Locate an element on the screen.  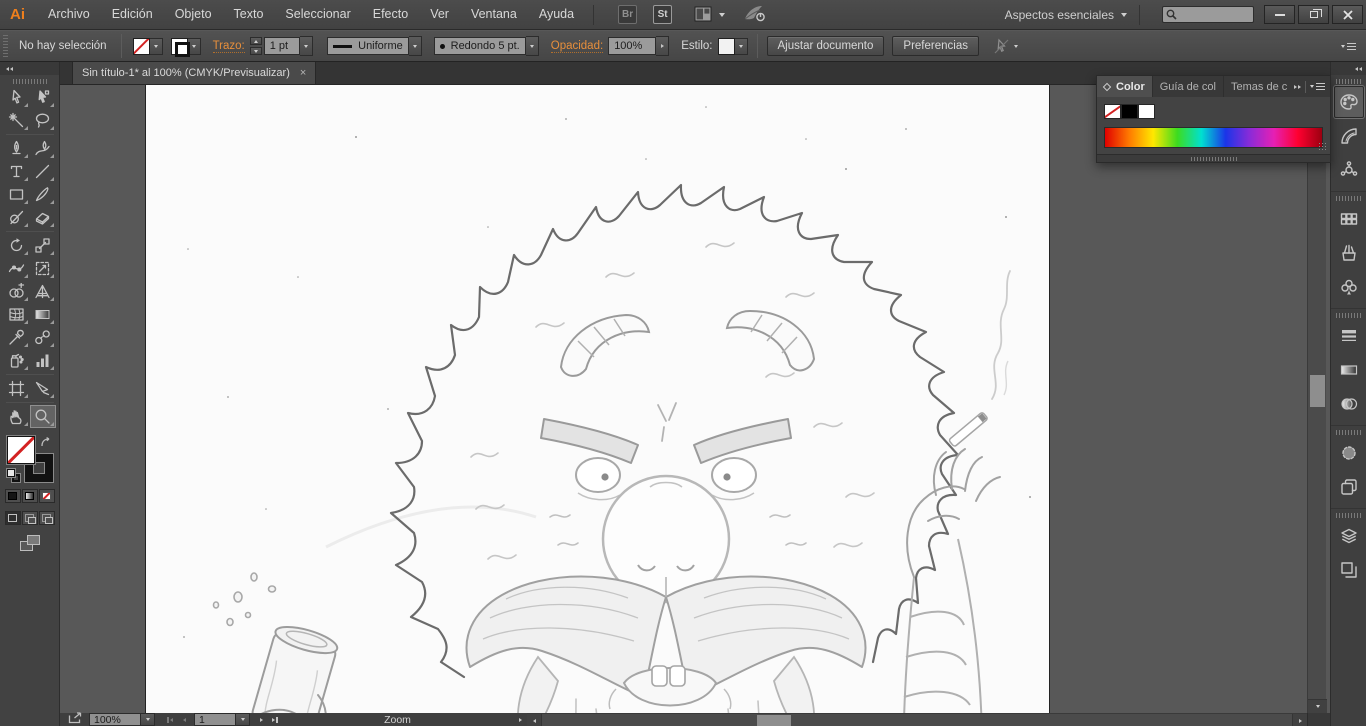
width-profile-dropdown: Uniforme is located at coordinates (367, 46).